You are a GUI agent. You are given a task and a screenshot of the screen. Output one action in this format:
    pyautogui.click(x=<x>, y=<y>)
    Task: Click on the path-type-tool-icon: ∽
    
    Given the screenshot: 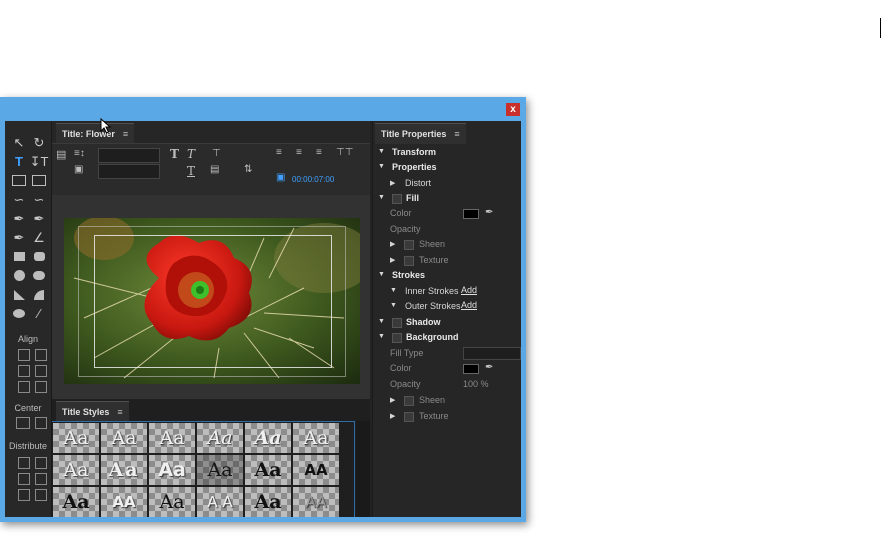 What is the action you would take?
    pyautogui.click(x=19, y=199)
    